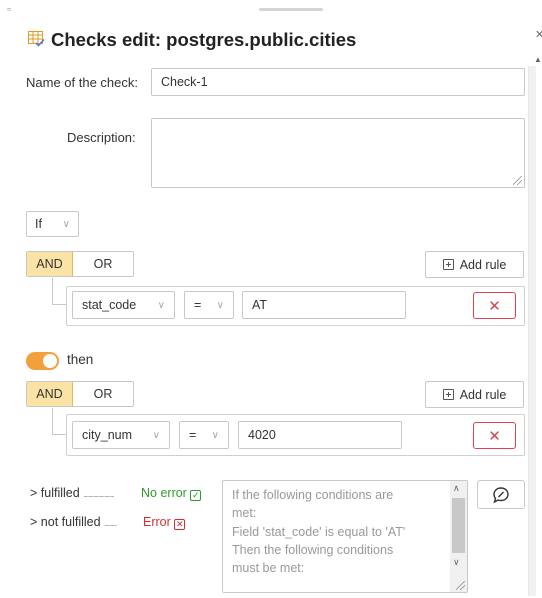  Describe the element at coordinates (42, 361) in the screenshot. I see `then-toggle` at that location.